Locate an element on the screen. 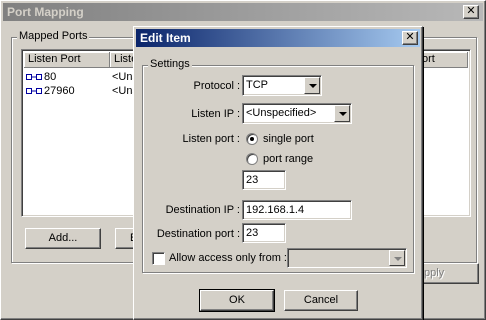 The height and width of the screenshot is (320, 486). column-header-listen-port: Listen Port is located at coordinates (67, 60).